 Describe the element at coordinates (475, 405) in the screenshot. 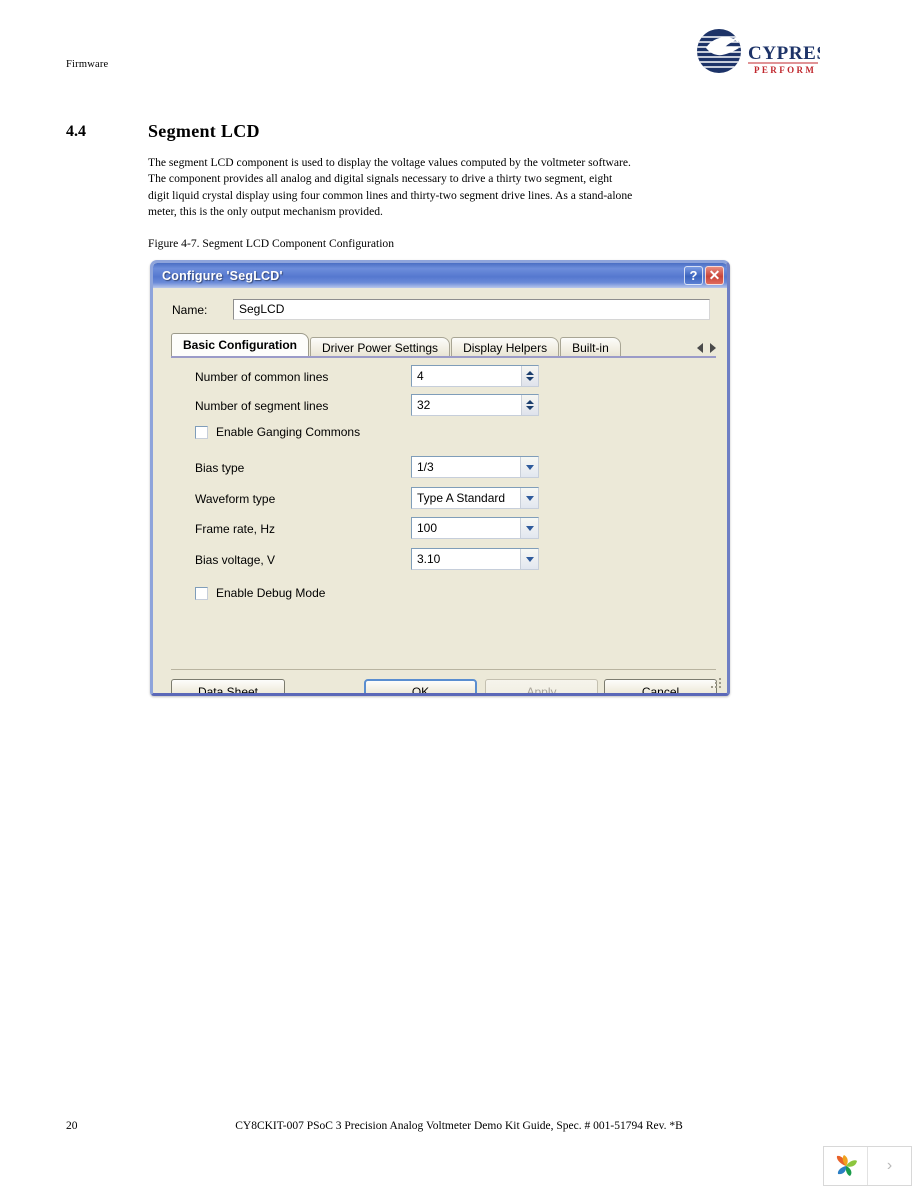

I see `spinner-number-of-segment-lines: 32` at that location.